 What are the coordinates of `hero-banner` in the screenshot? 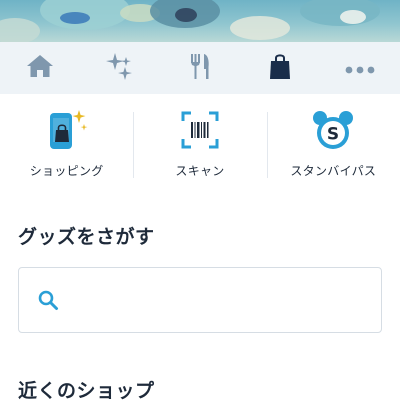 It's located at (200, 21).